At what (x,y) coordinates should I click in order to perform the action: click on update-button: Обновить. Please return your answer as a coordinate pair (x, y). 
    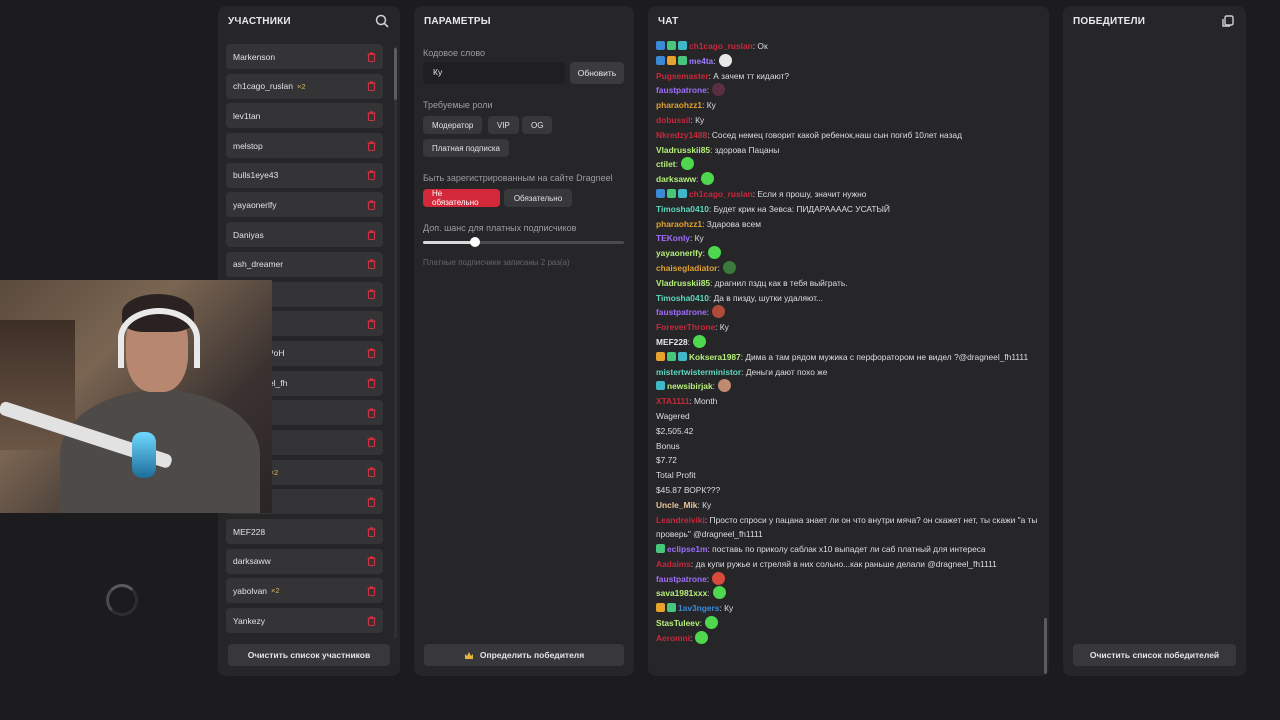
    Looking at the image, I should click on (597, 73).